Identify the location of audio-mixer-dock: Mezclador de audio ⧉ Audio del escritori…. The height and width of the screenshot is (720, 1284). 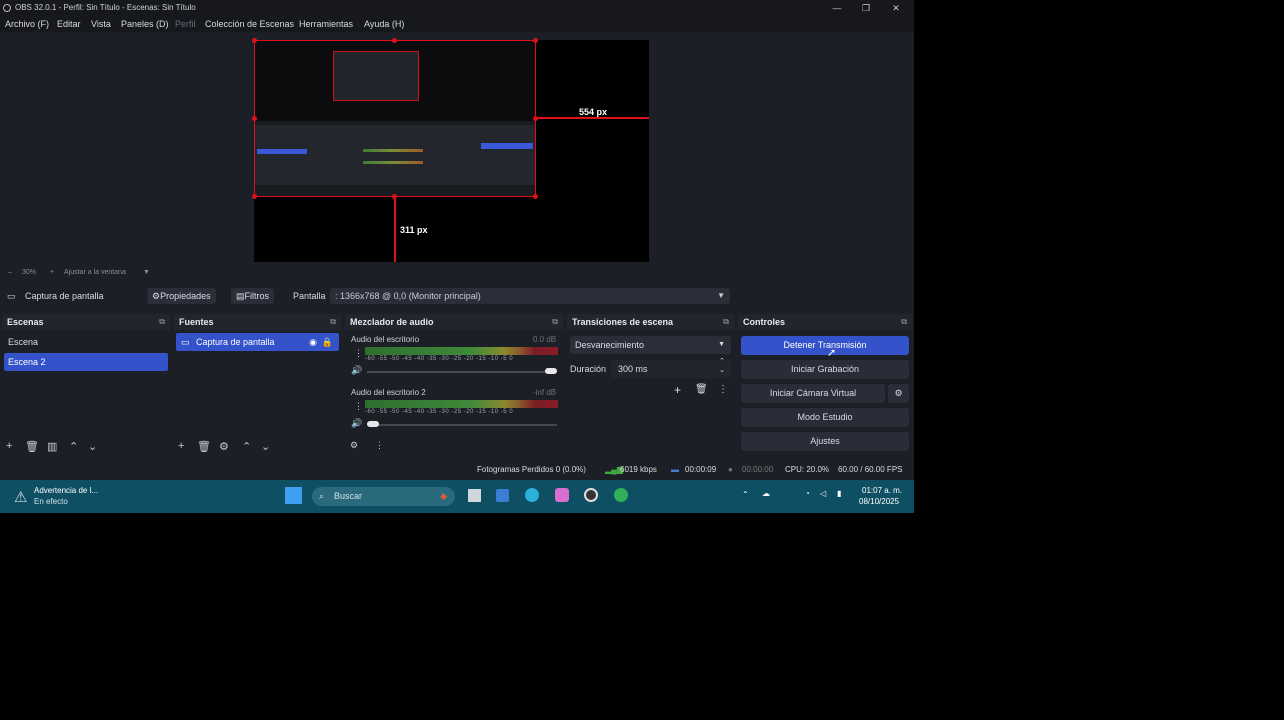
(454, 386).